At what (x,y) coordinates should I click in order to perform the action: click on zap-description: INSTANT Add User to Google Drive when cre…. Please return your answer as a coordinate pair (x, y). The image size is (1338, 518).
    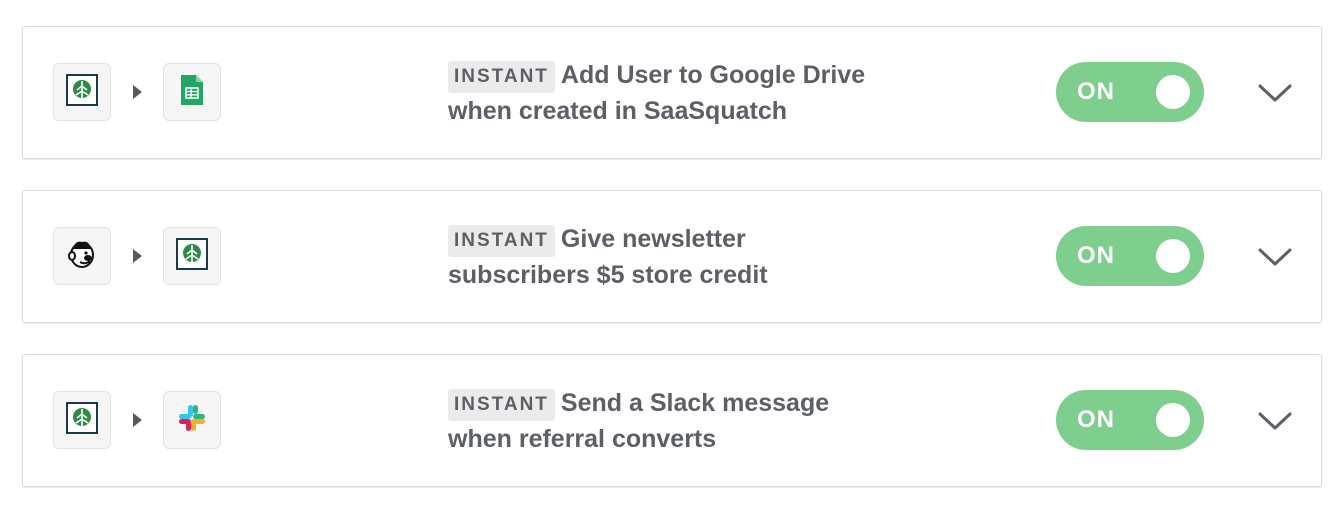
    Looking at the image, I should click on (683, 93).